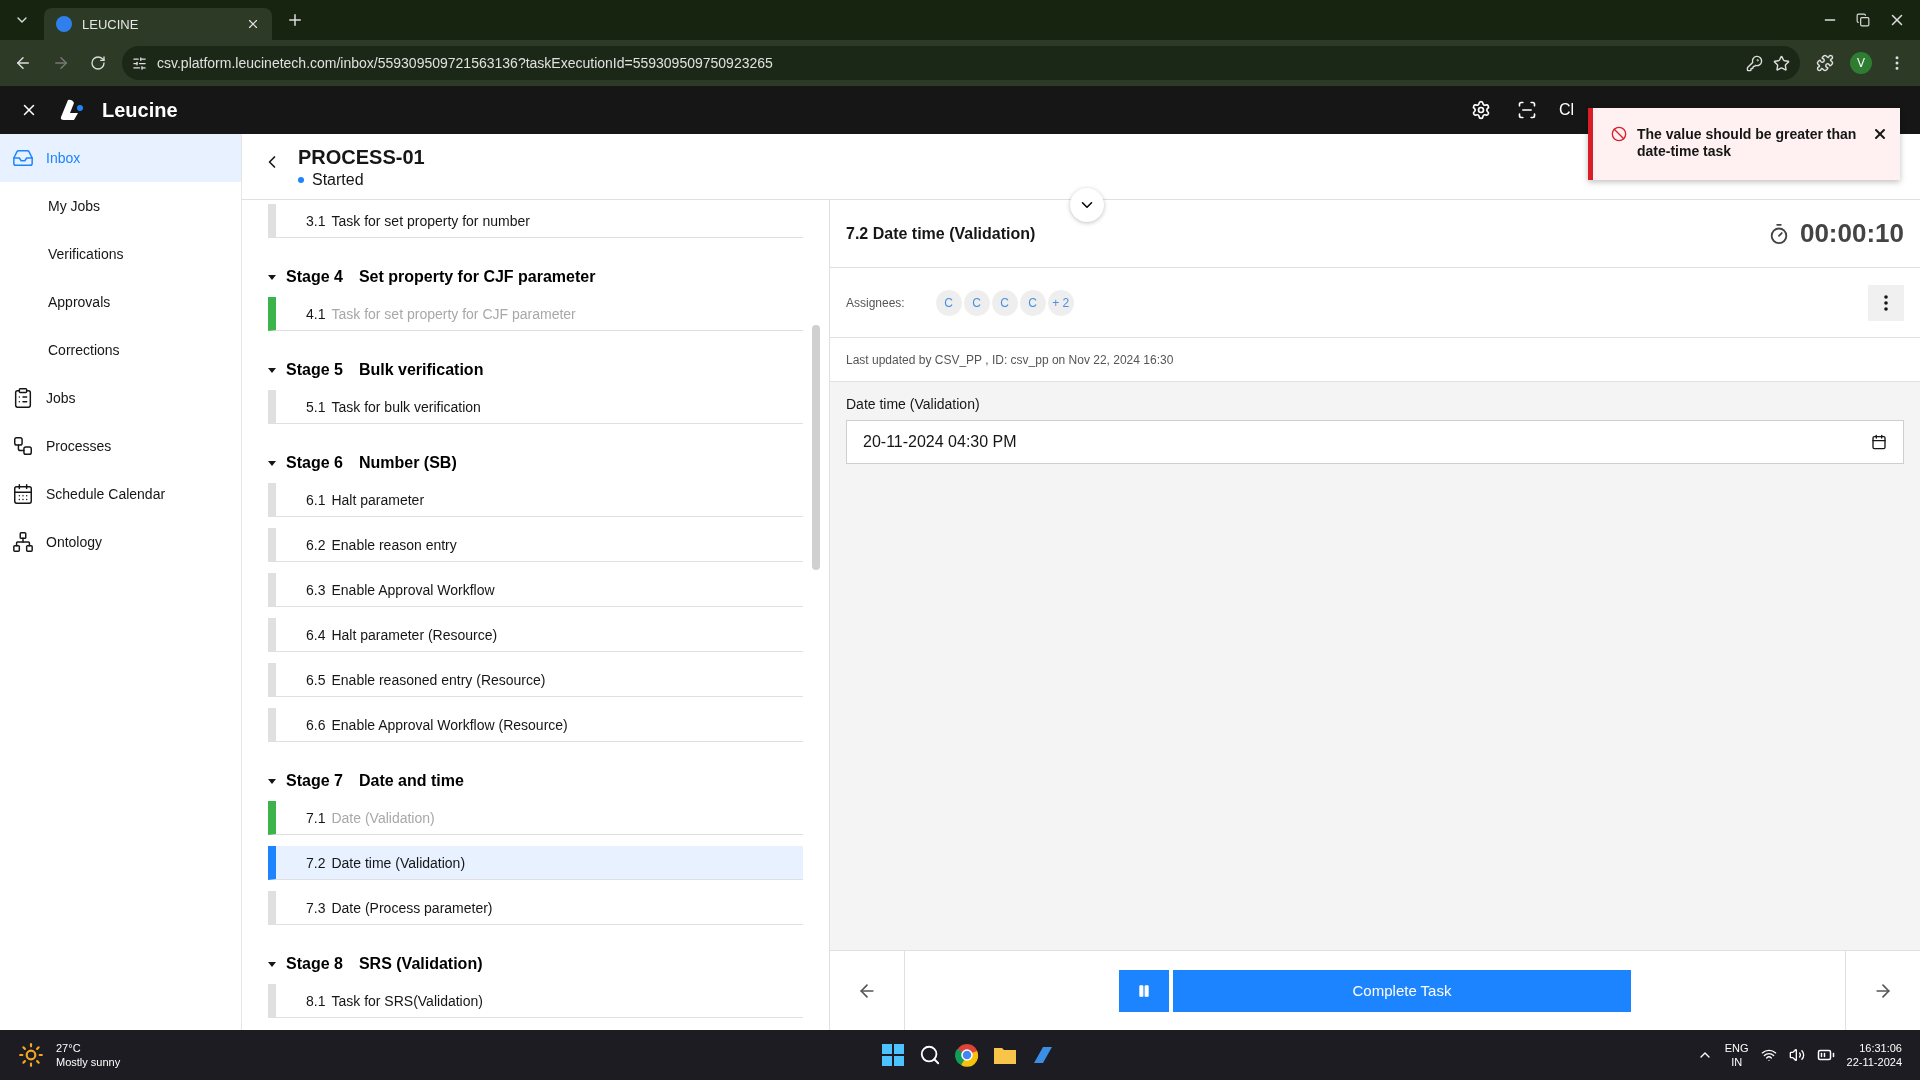 The image size is (1920, 1080). What do you see at coordinates (61, 63) in the screenshot?
I see `forward-icon` at bounding box center [61, 63].